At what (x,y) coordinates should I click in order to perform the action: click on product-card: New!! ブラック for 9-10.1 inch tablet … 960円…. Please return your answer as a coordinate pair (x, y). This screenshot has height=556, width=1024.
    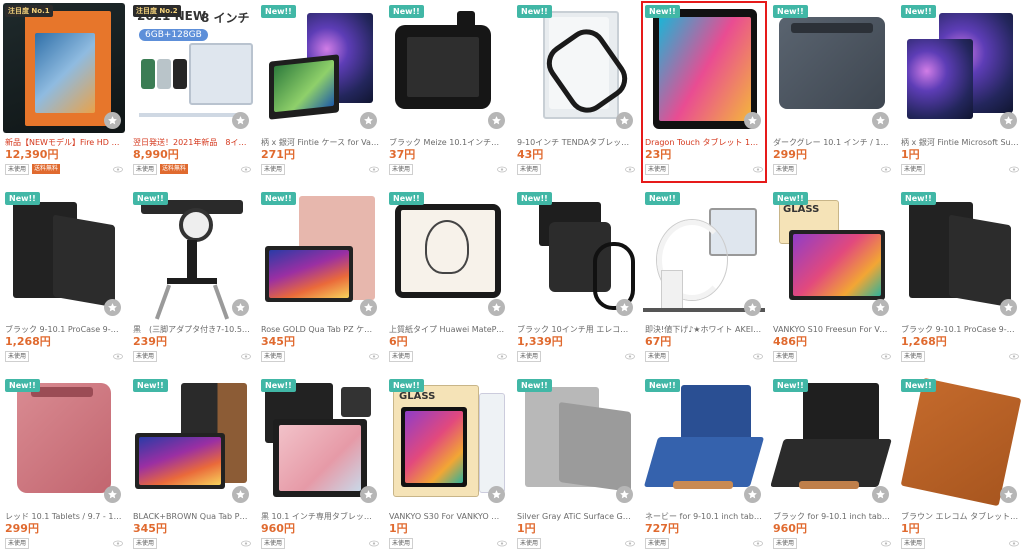
    Looking at the image, I should click on (832, 466).